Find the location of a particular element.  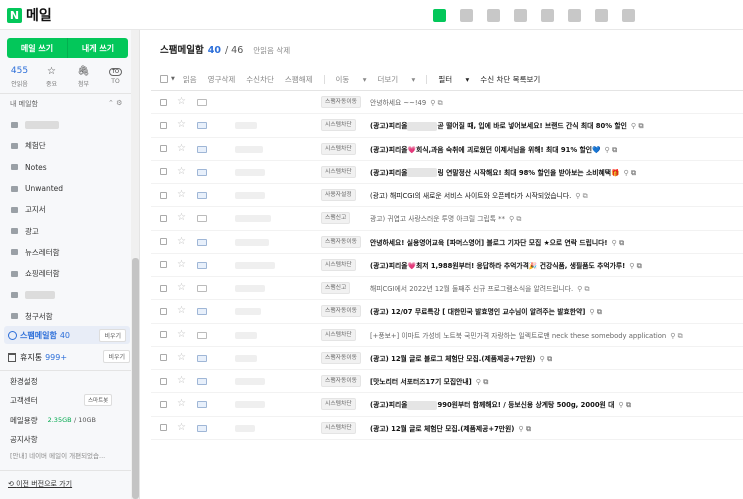

contacts-icon is located at coordinates (520, 15).